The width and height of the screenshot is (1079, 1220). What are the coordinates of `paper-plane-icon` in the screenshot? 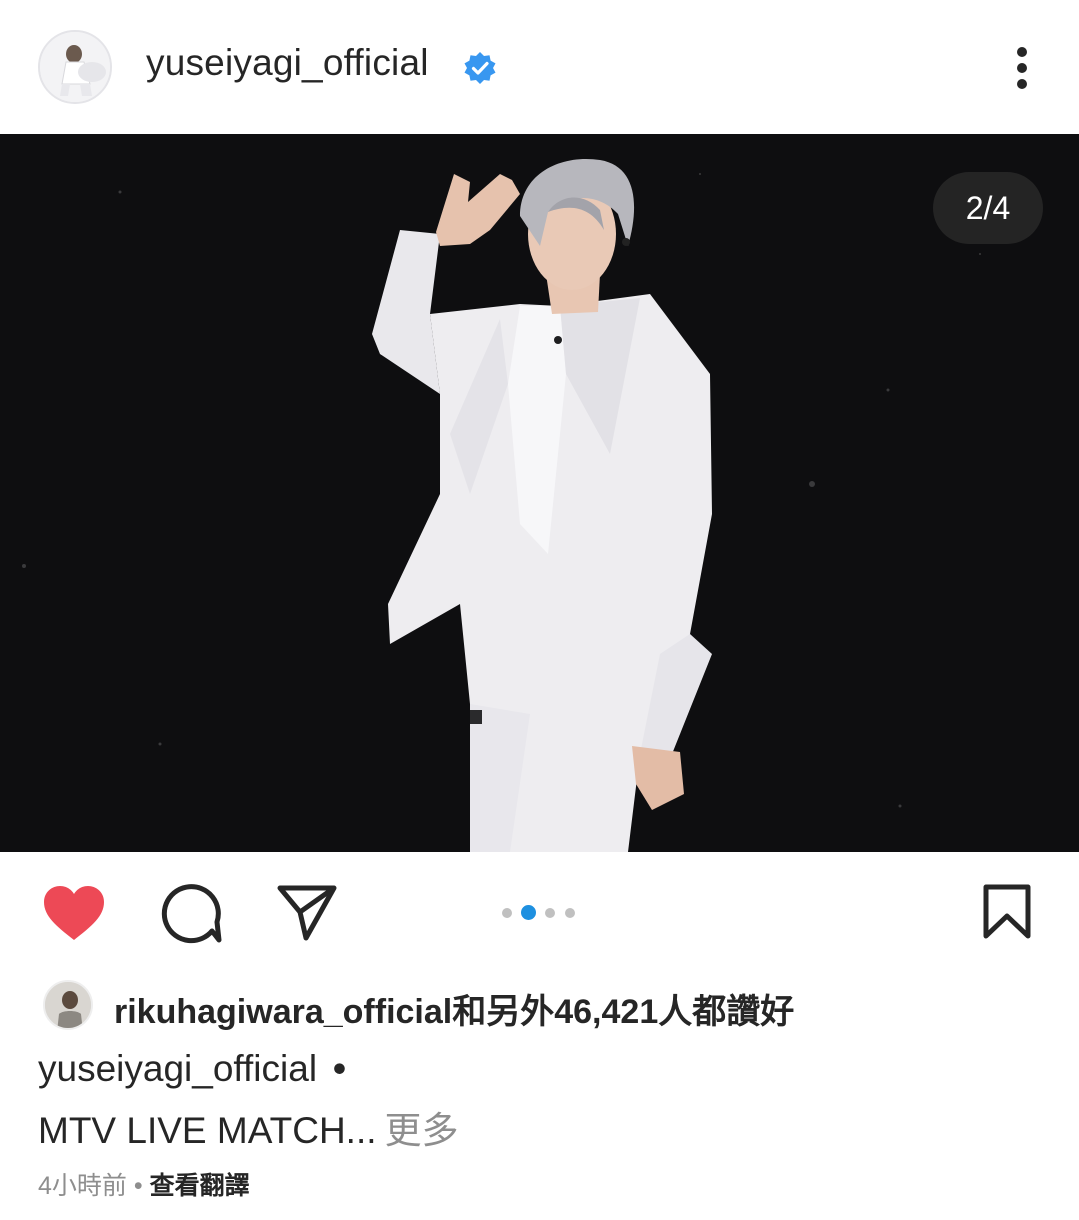 It's located at (307, 913).